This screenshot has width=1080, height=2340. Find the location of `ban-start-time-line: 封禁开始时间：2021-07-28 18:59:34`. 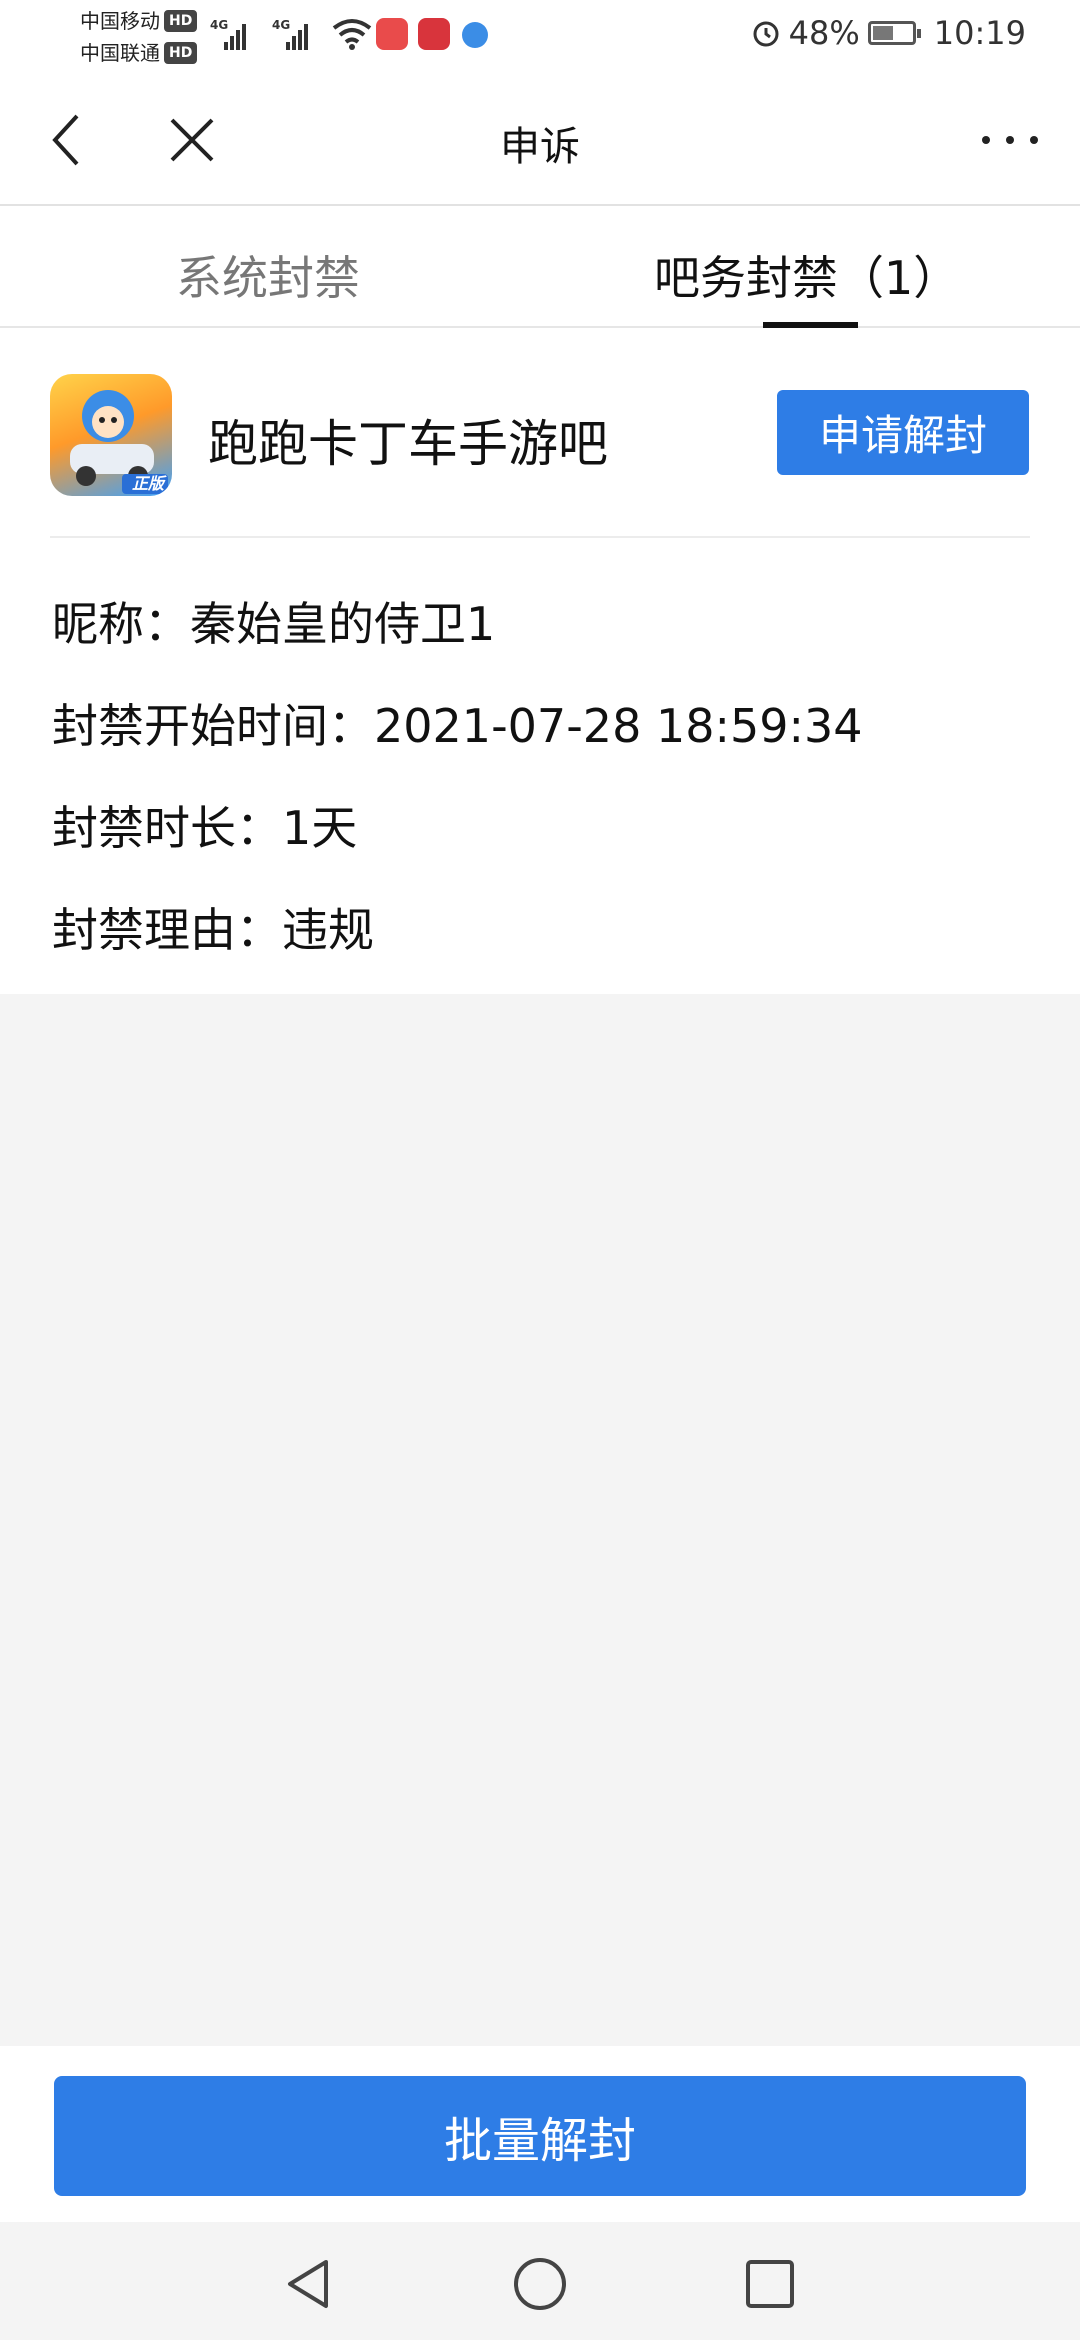

ban-start-time-line: 封禁开始时间：2021-07-28 18:59:34 is located at coordinates (457, 726).